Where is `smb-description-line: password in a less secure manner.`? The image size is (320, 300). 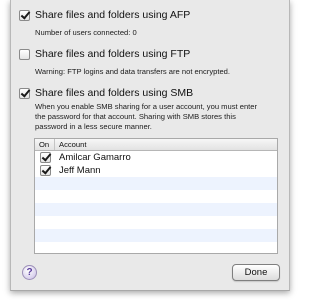 smb-description-line: password in a less secure manner. is located at coordinates (93, 126).